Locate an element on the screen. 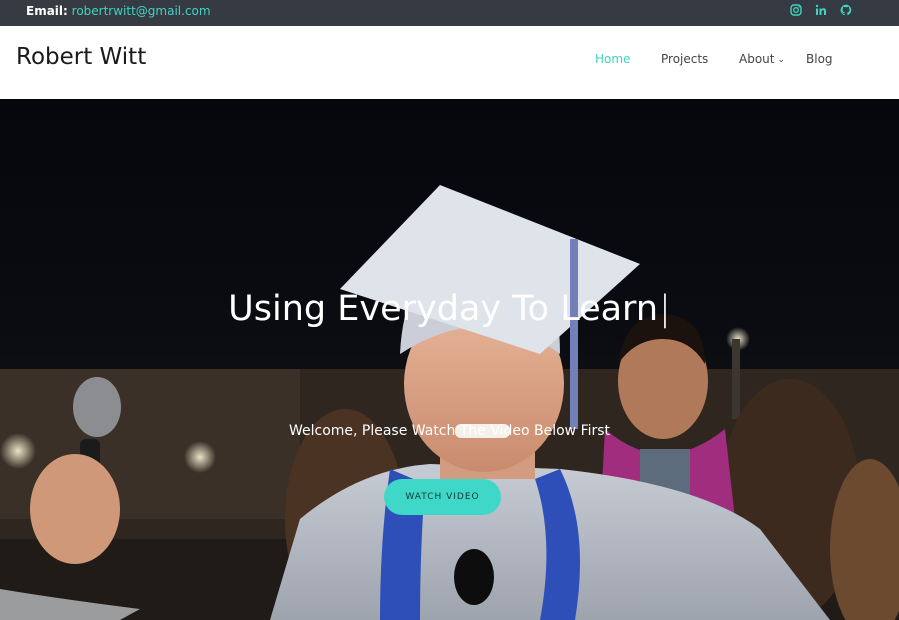 This screenshot has width=899, height=620. top-bar: Email: robertrwitt@gmail.com is located at coordinates (449, 13).